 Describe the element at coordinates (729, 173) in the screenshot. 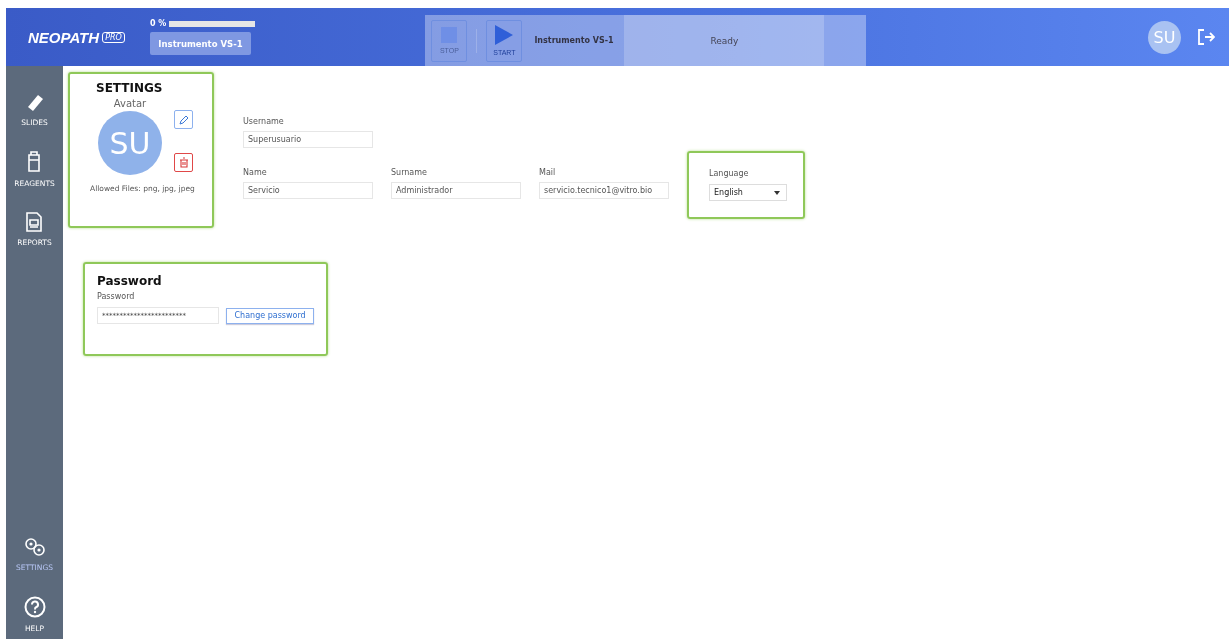

I see `field-label: Language` at that location.